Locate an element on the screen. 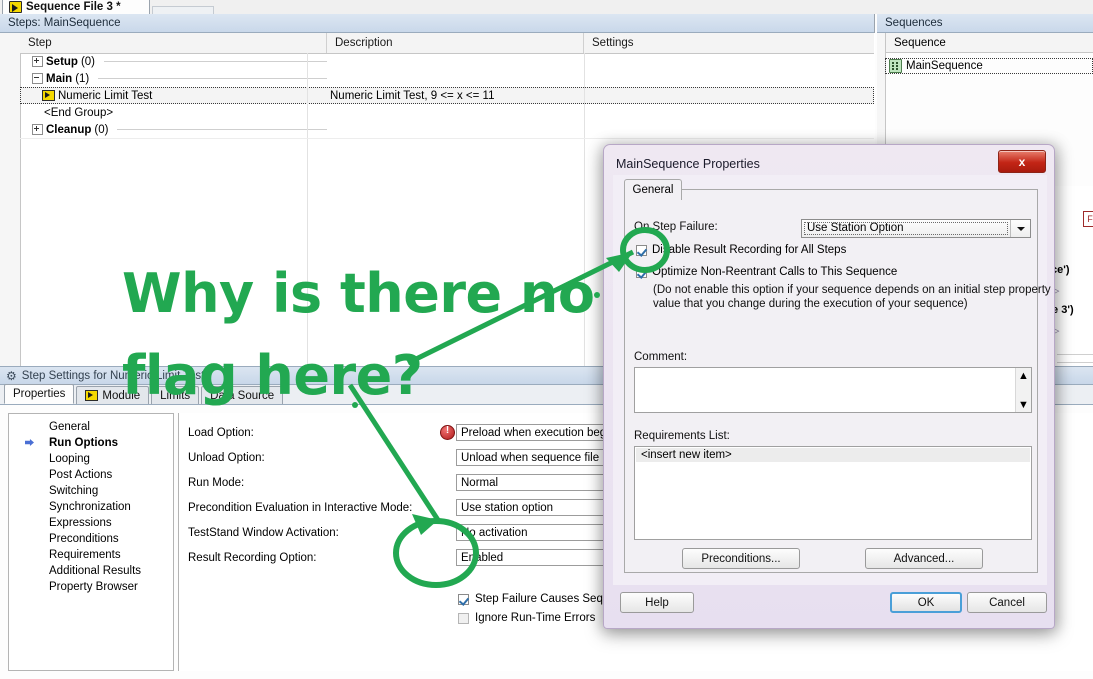 The width and height of the screenshot is (1093, 679). table-row: <End Group> is located at coordinates (447, 112).